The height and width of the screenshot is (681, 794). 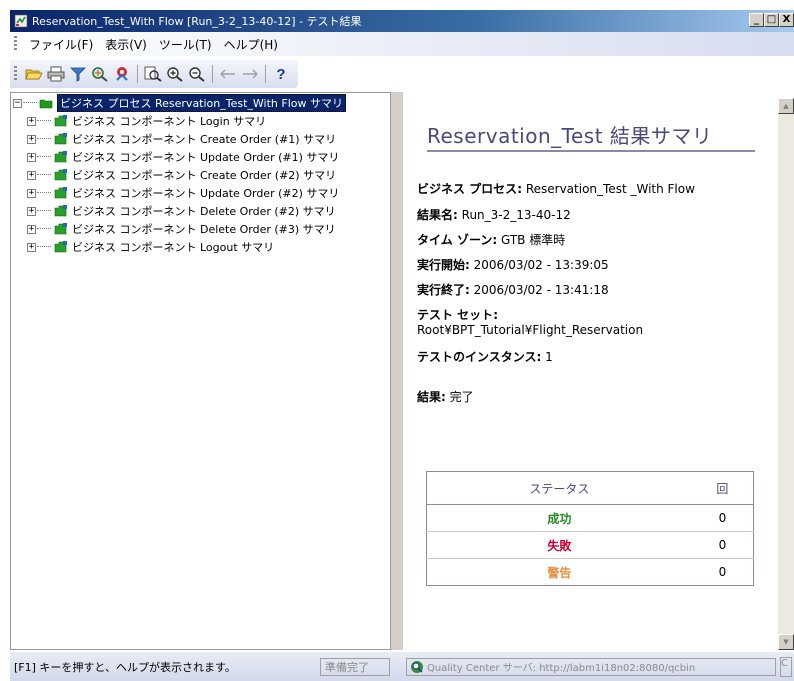 What do you see at coordinates (756, 20) in the screenshot?
I see `minimize-button: _` at bounding box center [756, 20].